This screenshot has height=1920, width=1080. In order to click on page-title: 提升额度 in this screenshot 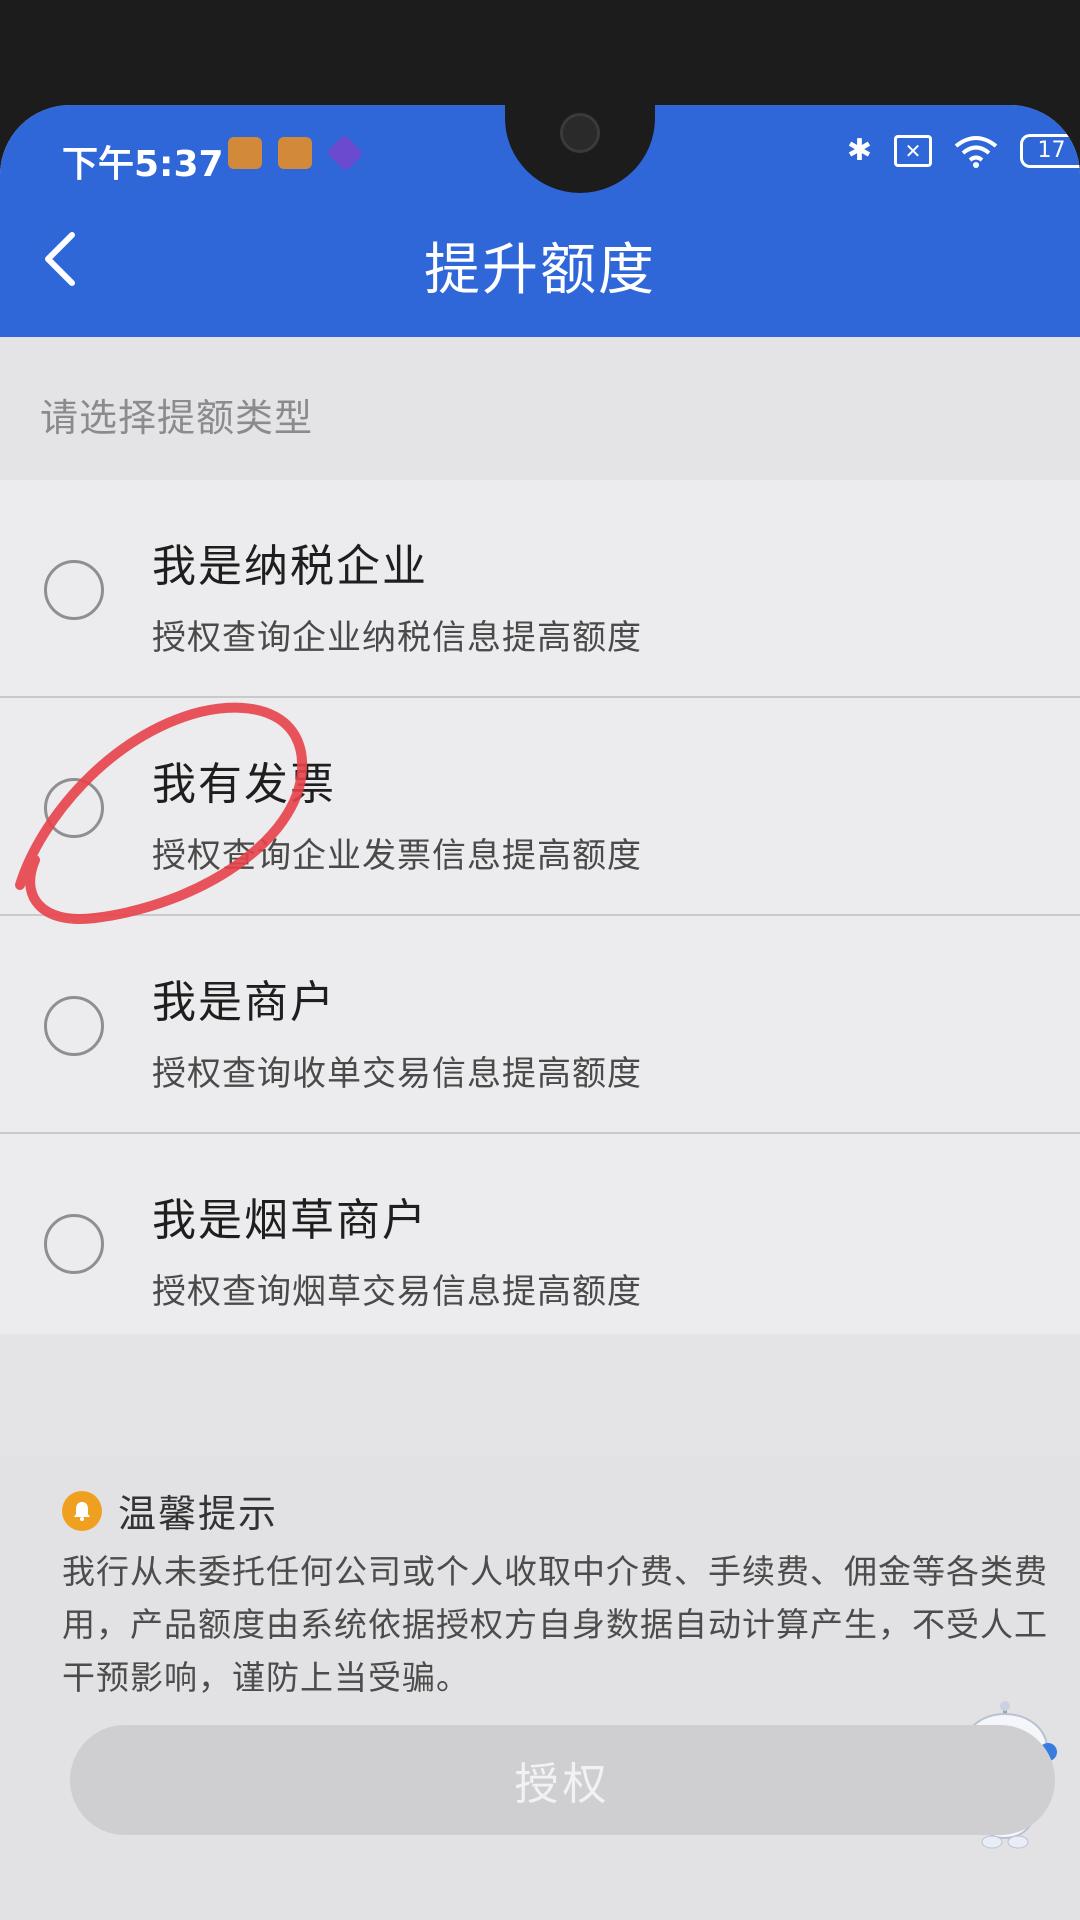, I will do `click(540, 270)`.